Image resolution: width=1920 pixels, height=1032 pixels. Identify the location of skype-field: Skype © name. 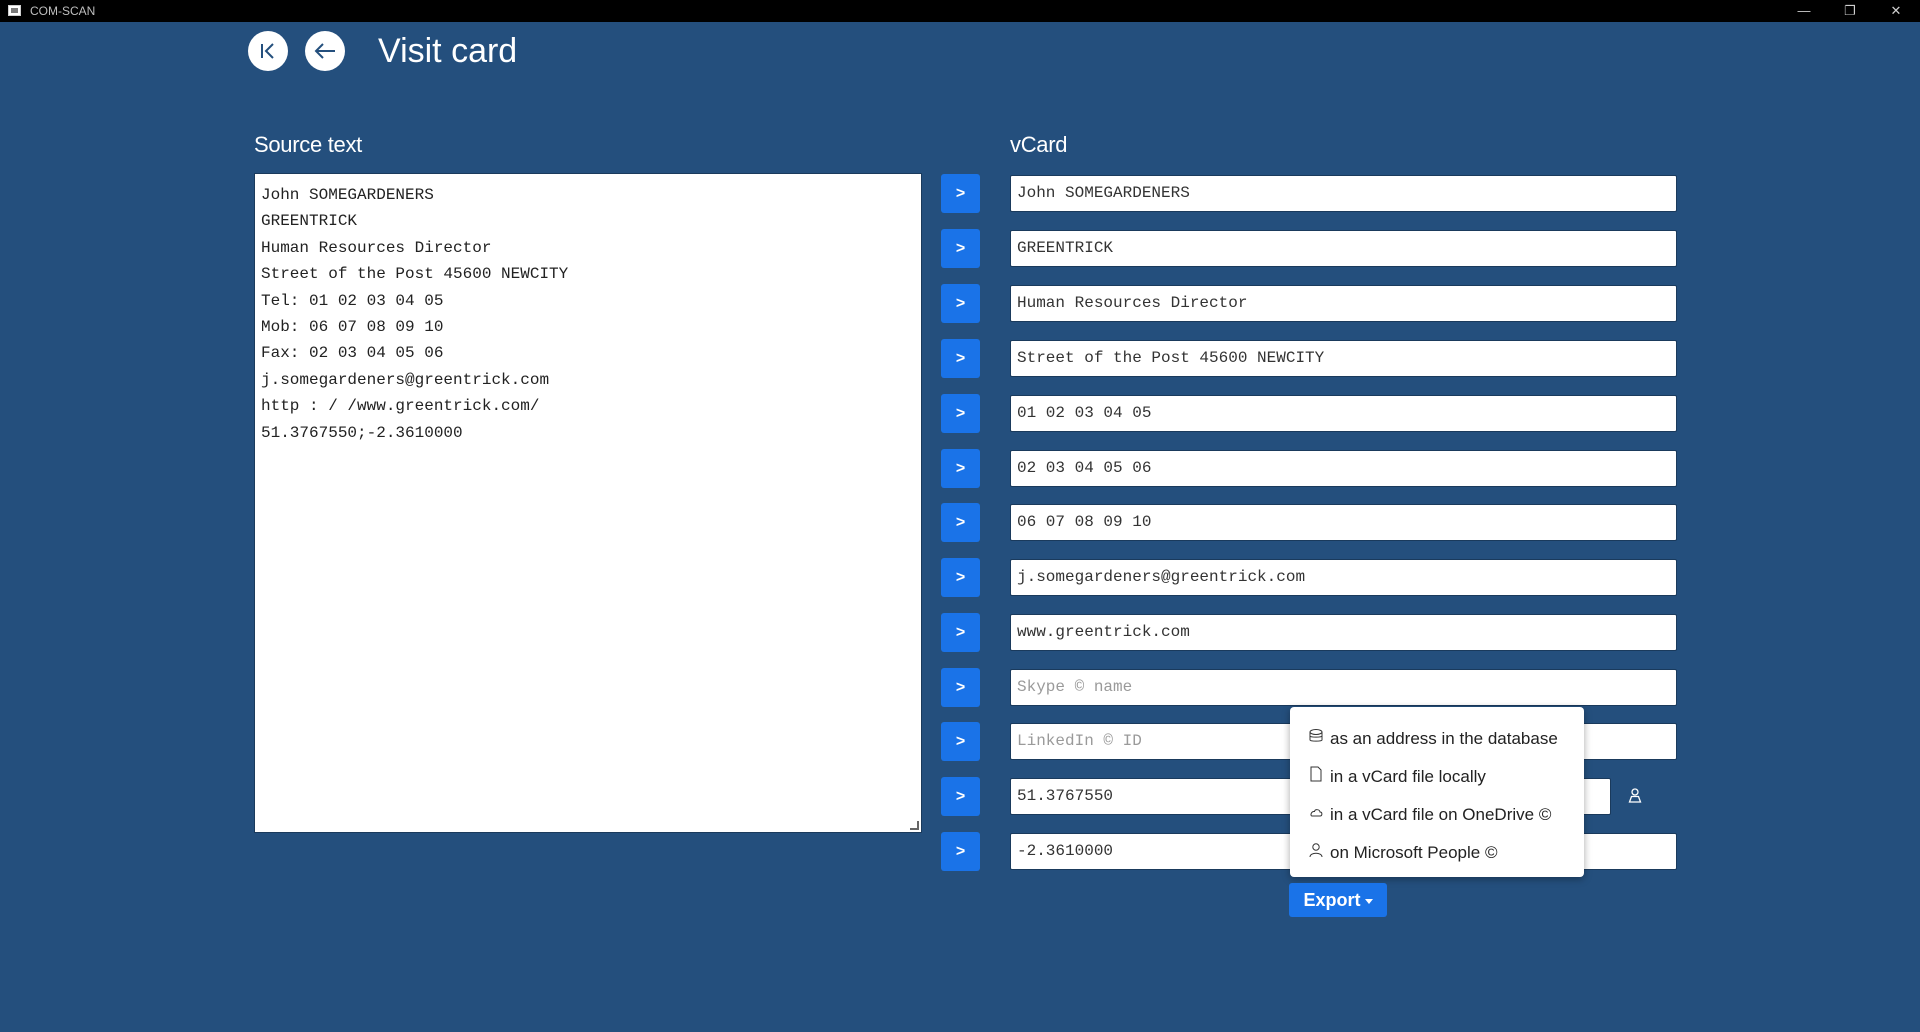
(1343, 687).